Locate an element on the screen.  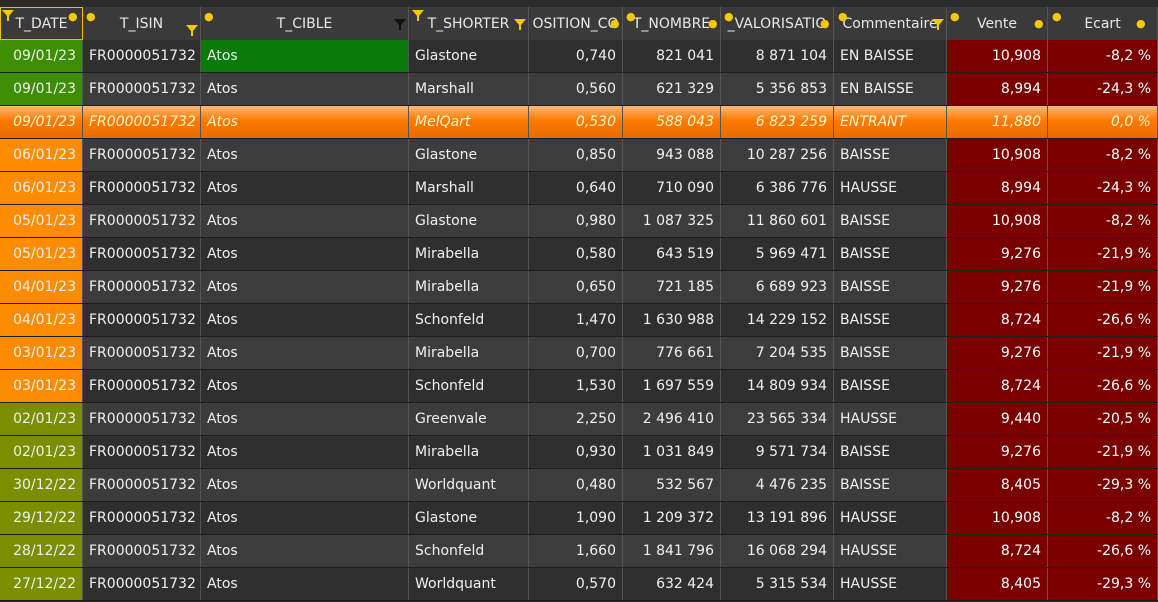
cell-ecart: -21,9 % is located at coordinates (1103, 353).